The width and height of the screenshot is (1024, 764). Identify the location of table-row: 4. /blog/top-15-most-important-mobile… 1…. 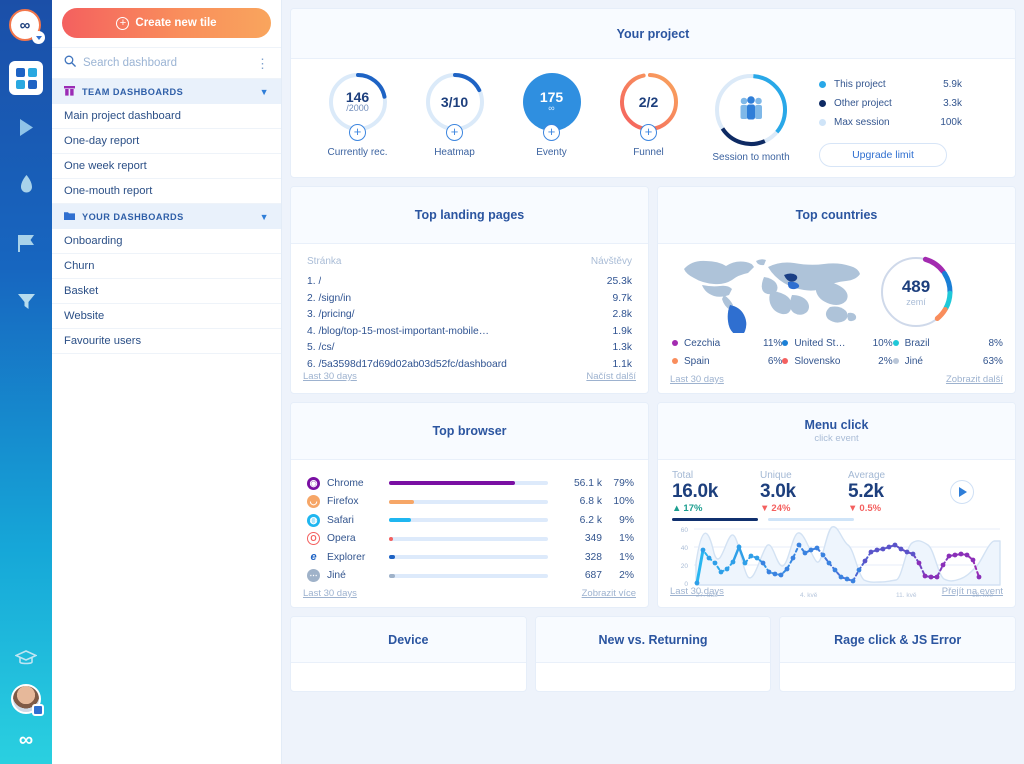
(469, 332).